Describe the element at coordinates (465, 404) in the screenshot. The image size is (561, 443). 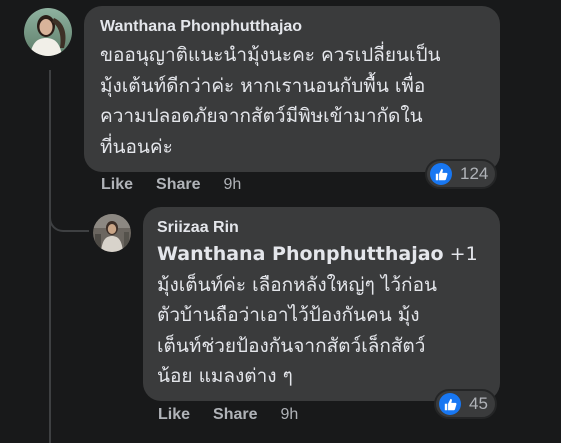
I see `reaction-summary: 45` at that location.